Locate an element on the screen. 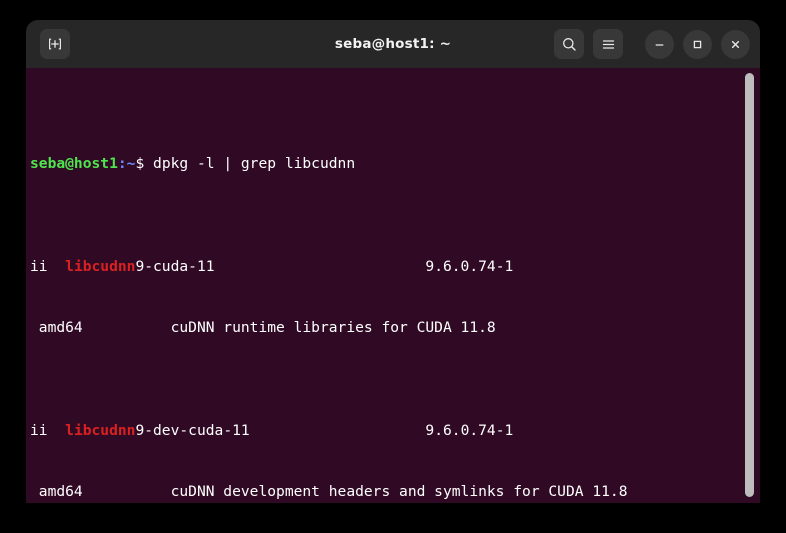 This screenshot has width=786, height=533. scrollbar-thumb is located at coordinates (749, 285).